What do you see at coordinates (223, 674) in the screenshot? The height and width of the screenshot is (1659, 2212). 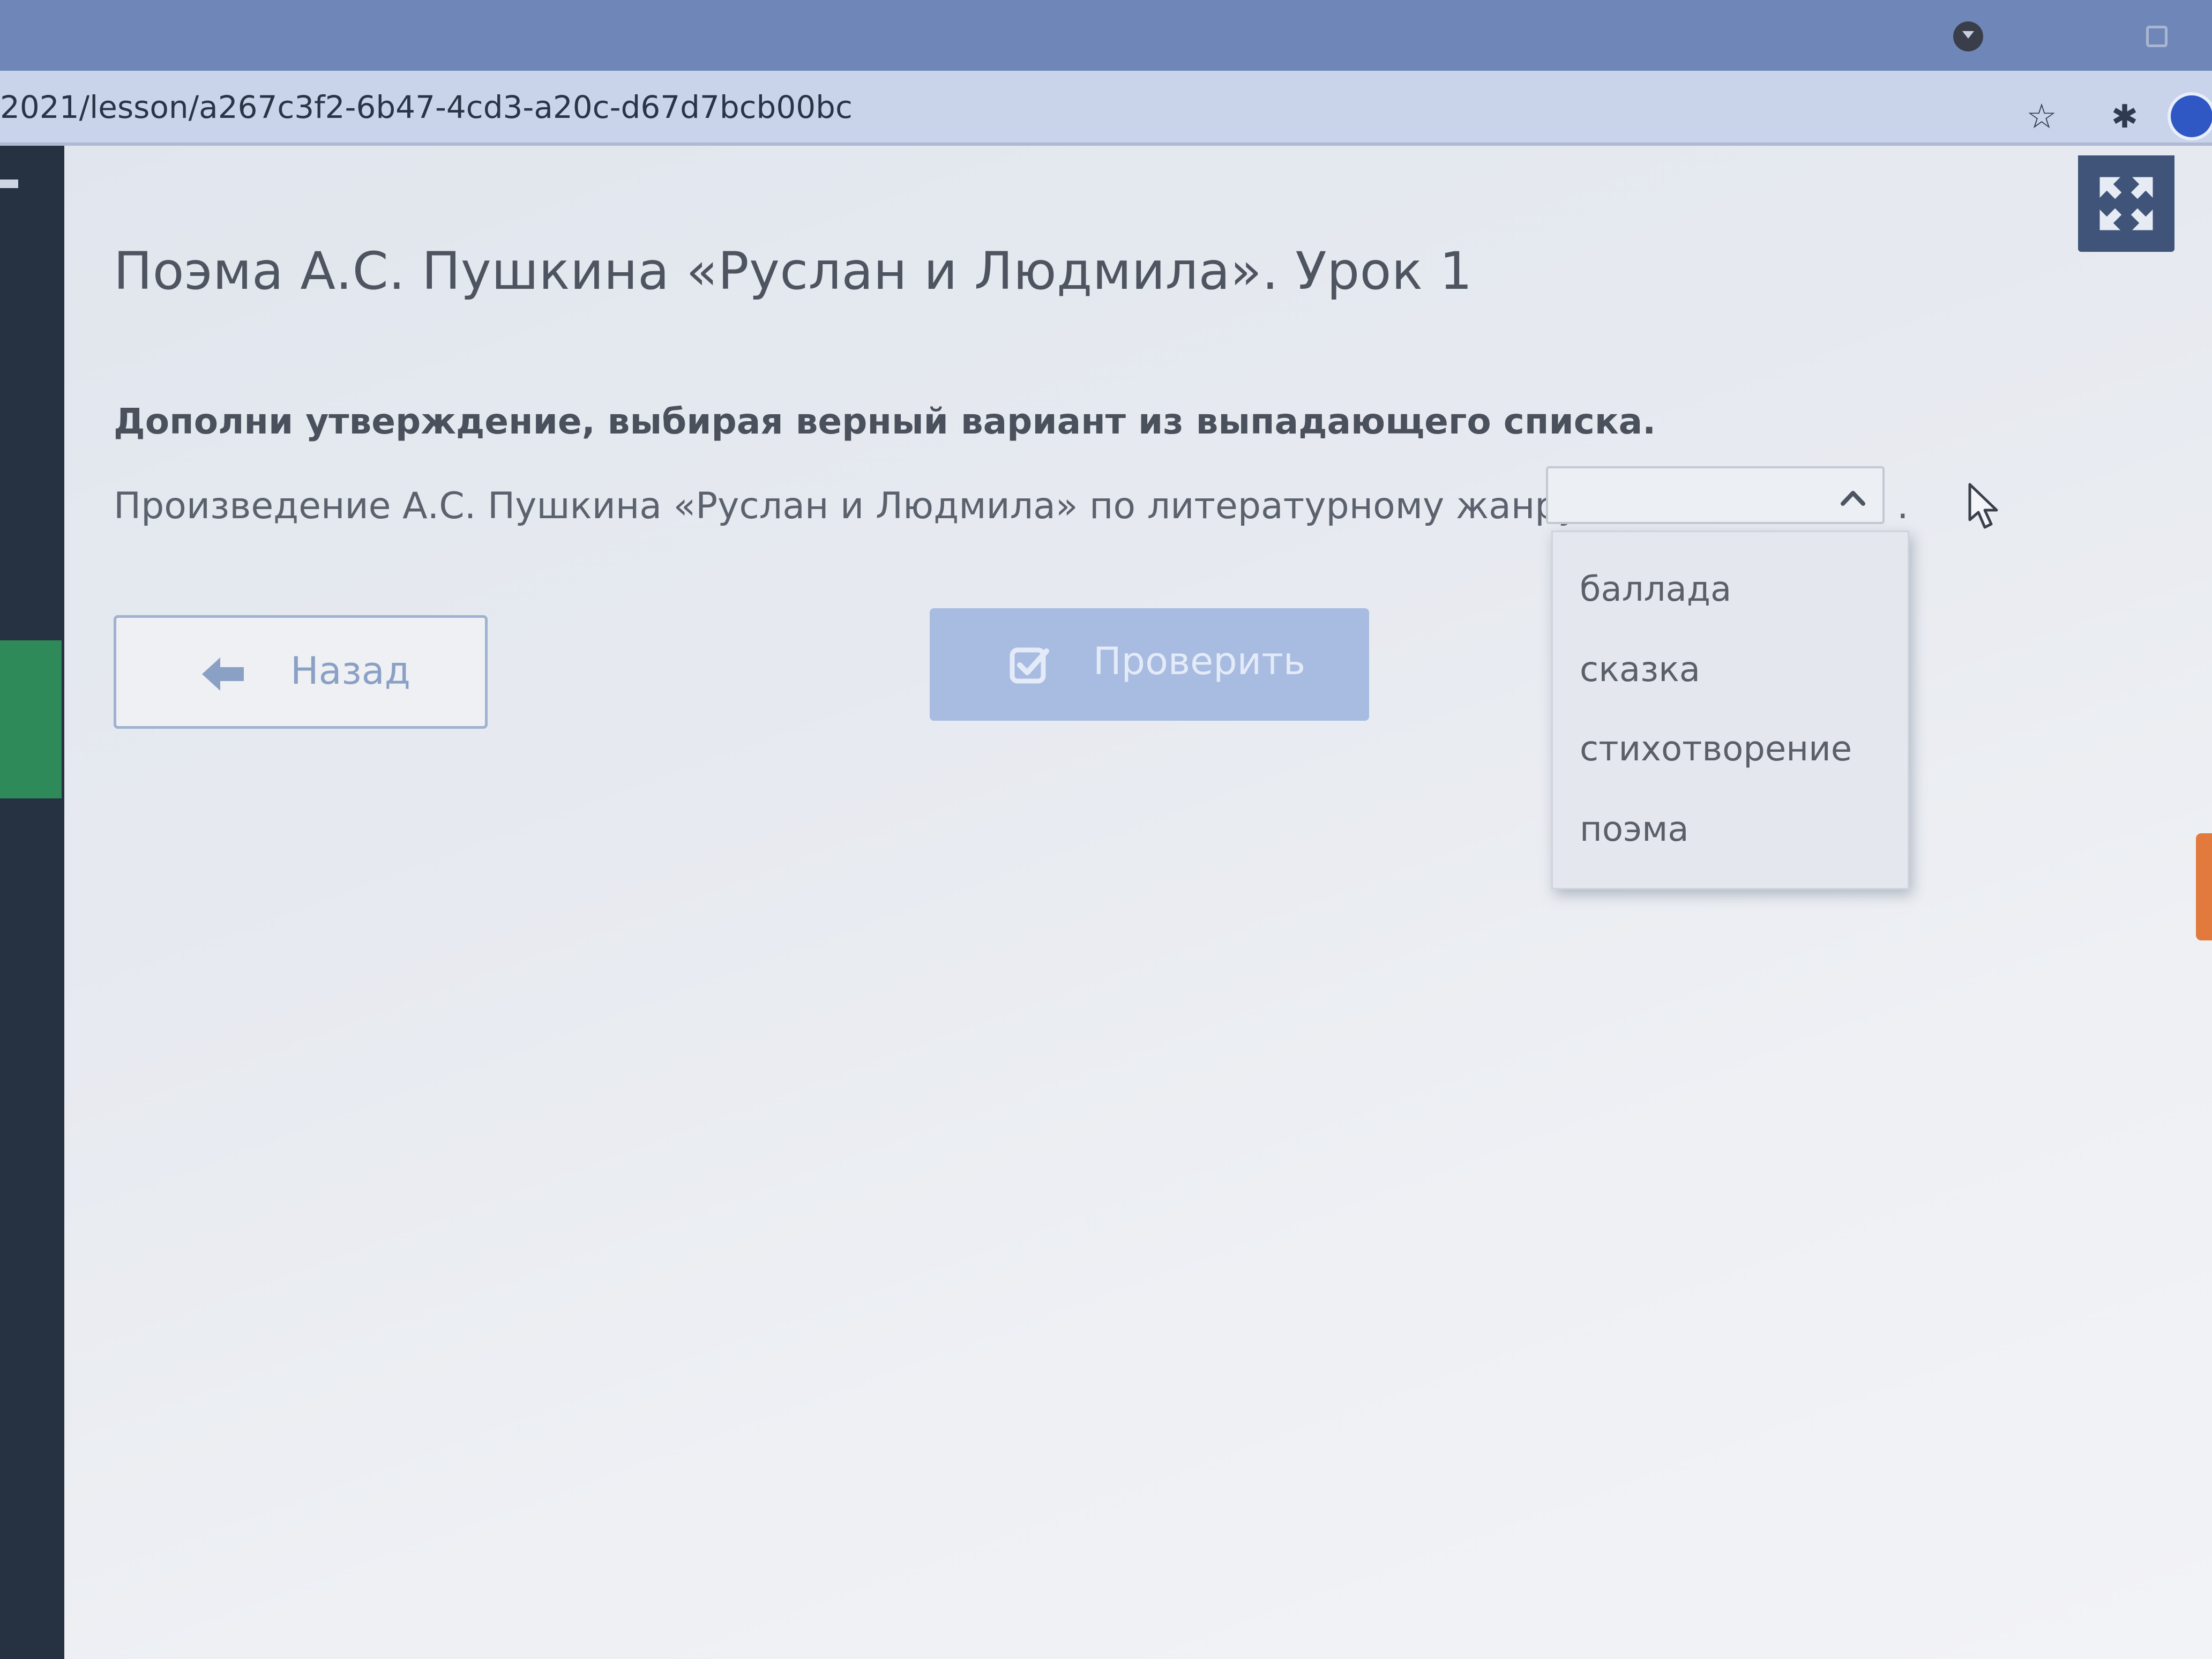 I see `arrow-left-icon` at bounding box center [223, 674].